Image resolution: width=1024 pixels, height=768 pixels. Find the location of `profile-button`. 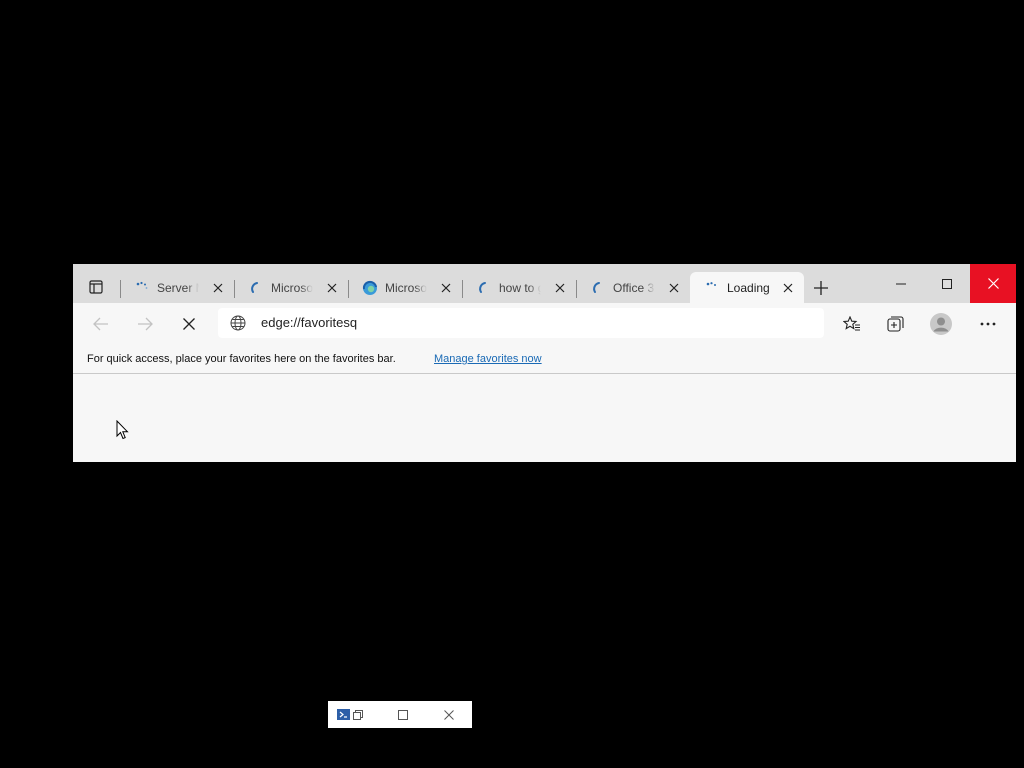

profile-button is located at coordinates (941, 324).